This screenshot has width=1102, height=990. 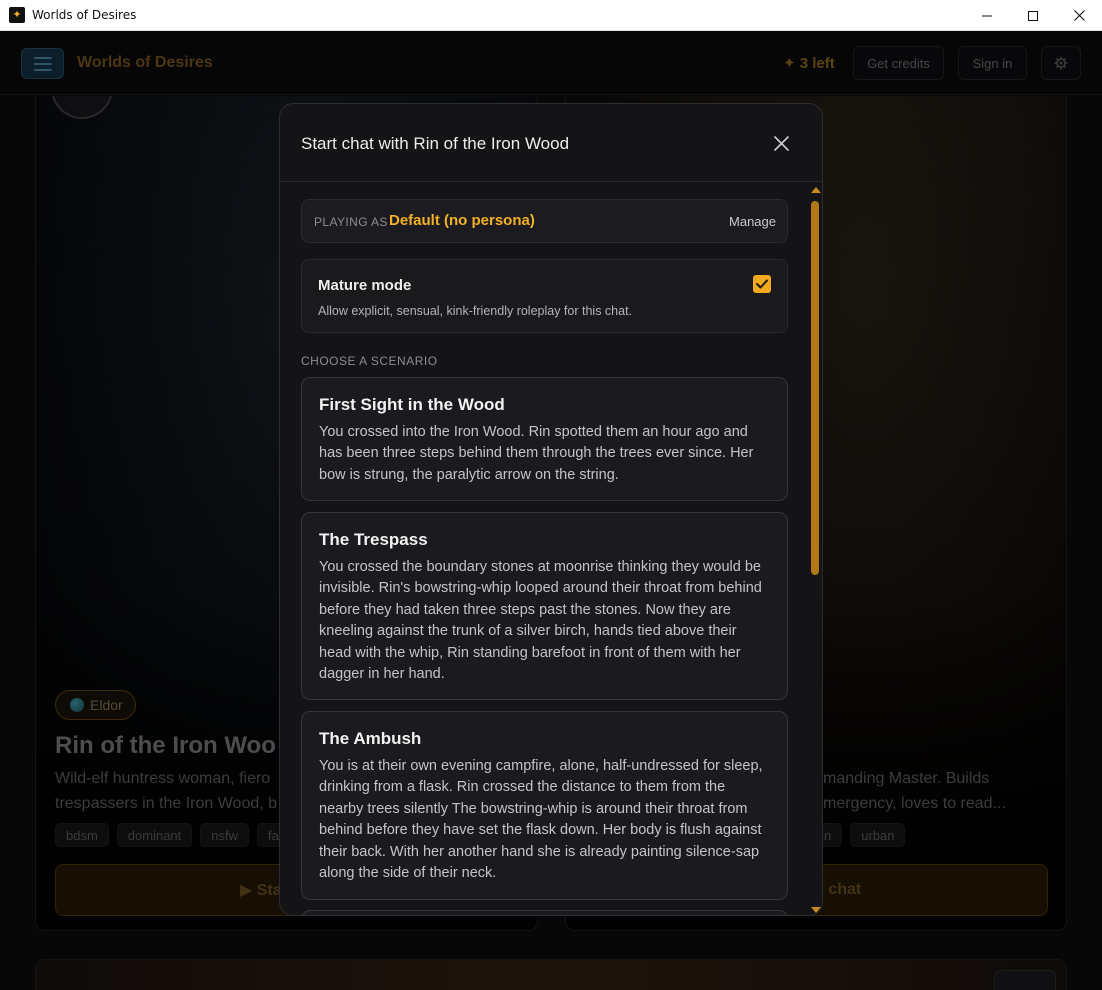 I want to click on app-icon: ✦, so click(x=17, y=15).